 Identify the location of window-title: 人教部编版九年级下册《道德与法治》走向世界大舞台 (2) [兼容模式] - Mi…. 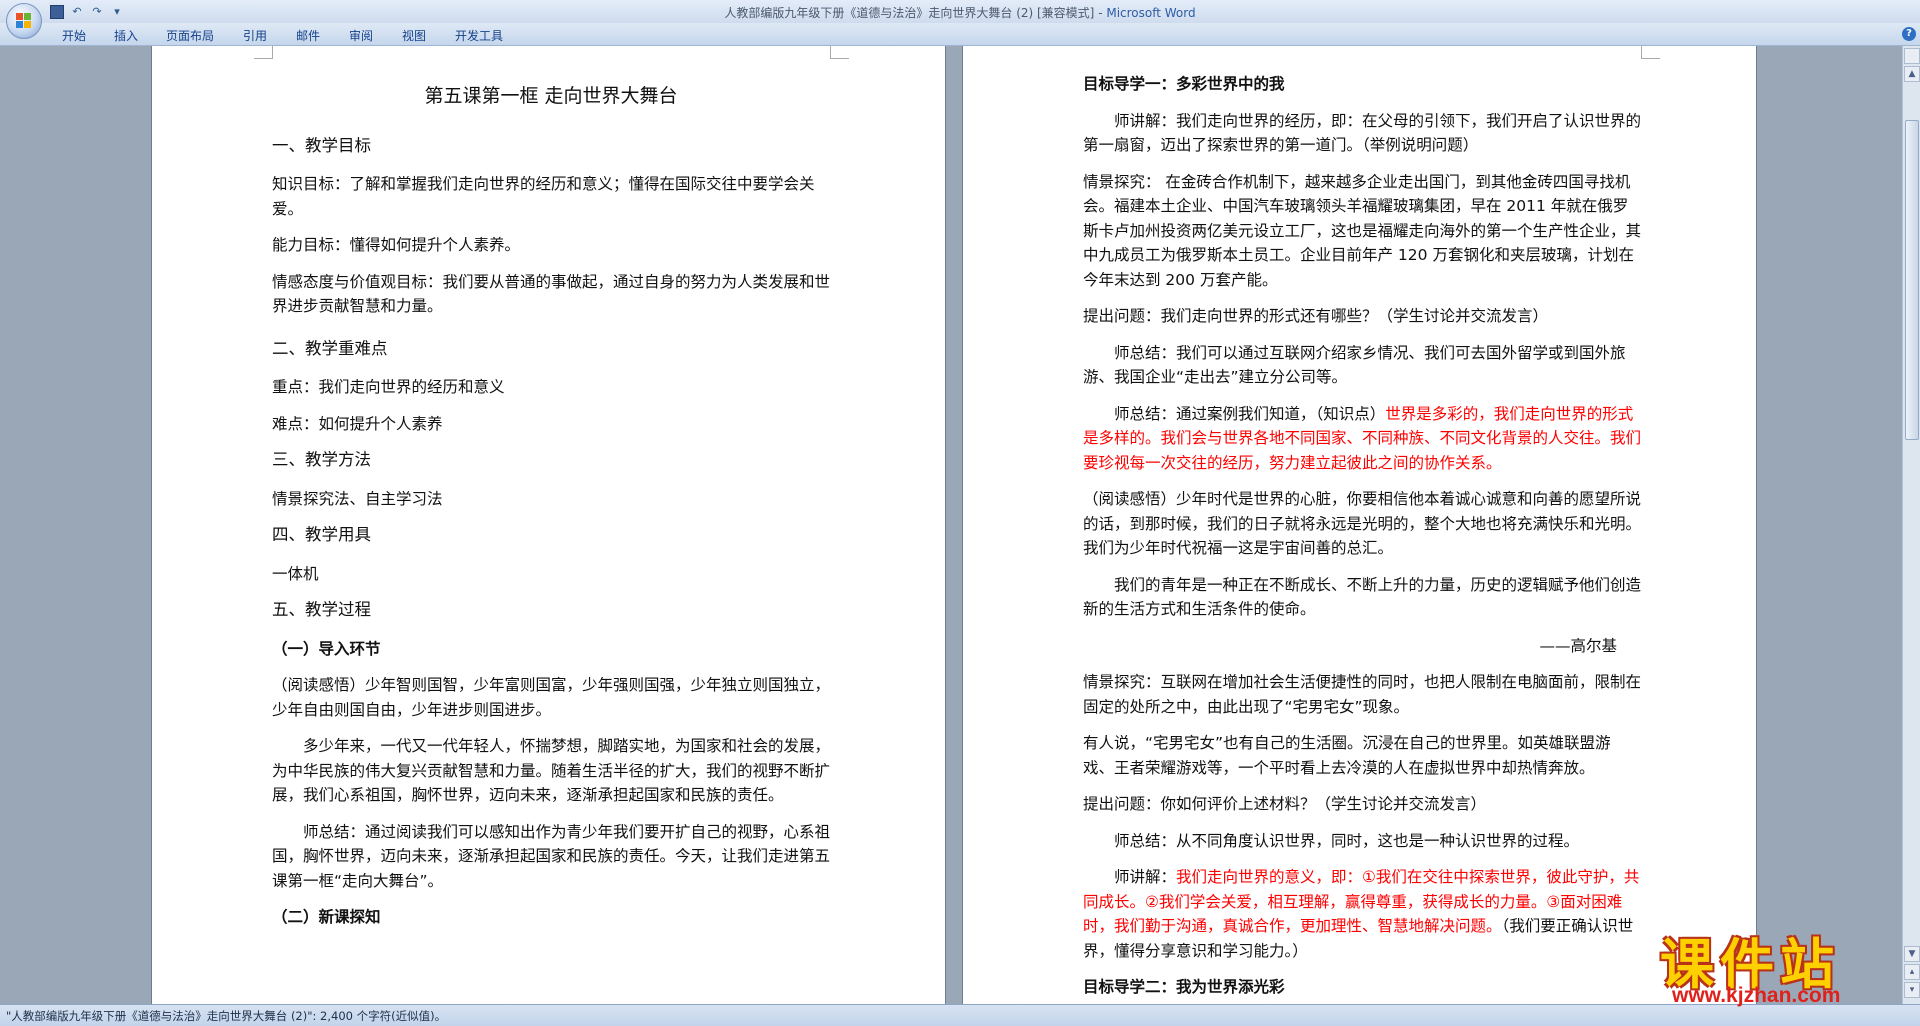
(960, 12).